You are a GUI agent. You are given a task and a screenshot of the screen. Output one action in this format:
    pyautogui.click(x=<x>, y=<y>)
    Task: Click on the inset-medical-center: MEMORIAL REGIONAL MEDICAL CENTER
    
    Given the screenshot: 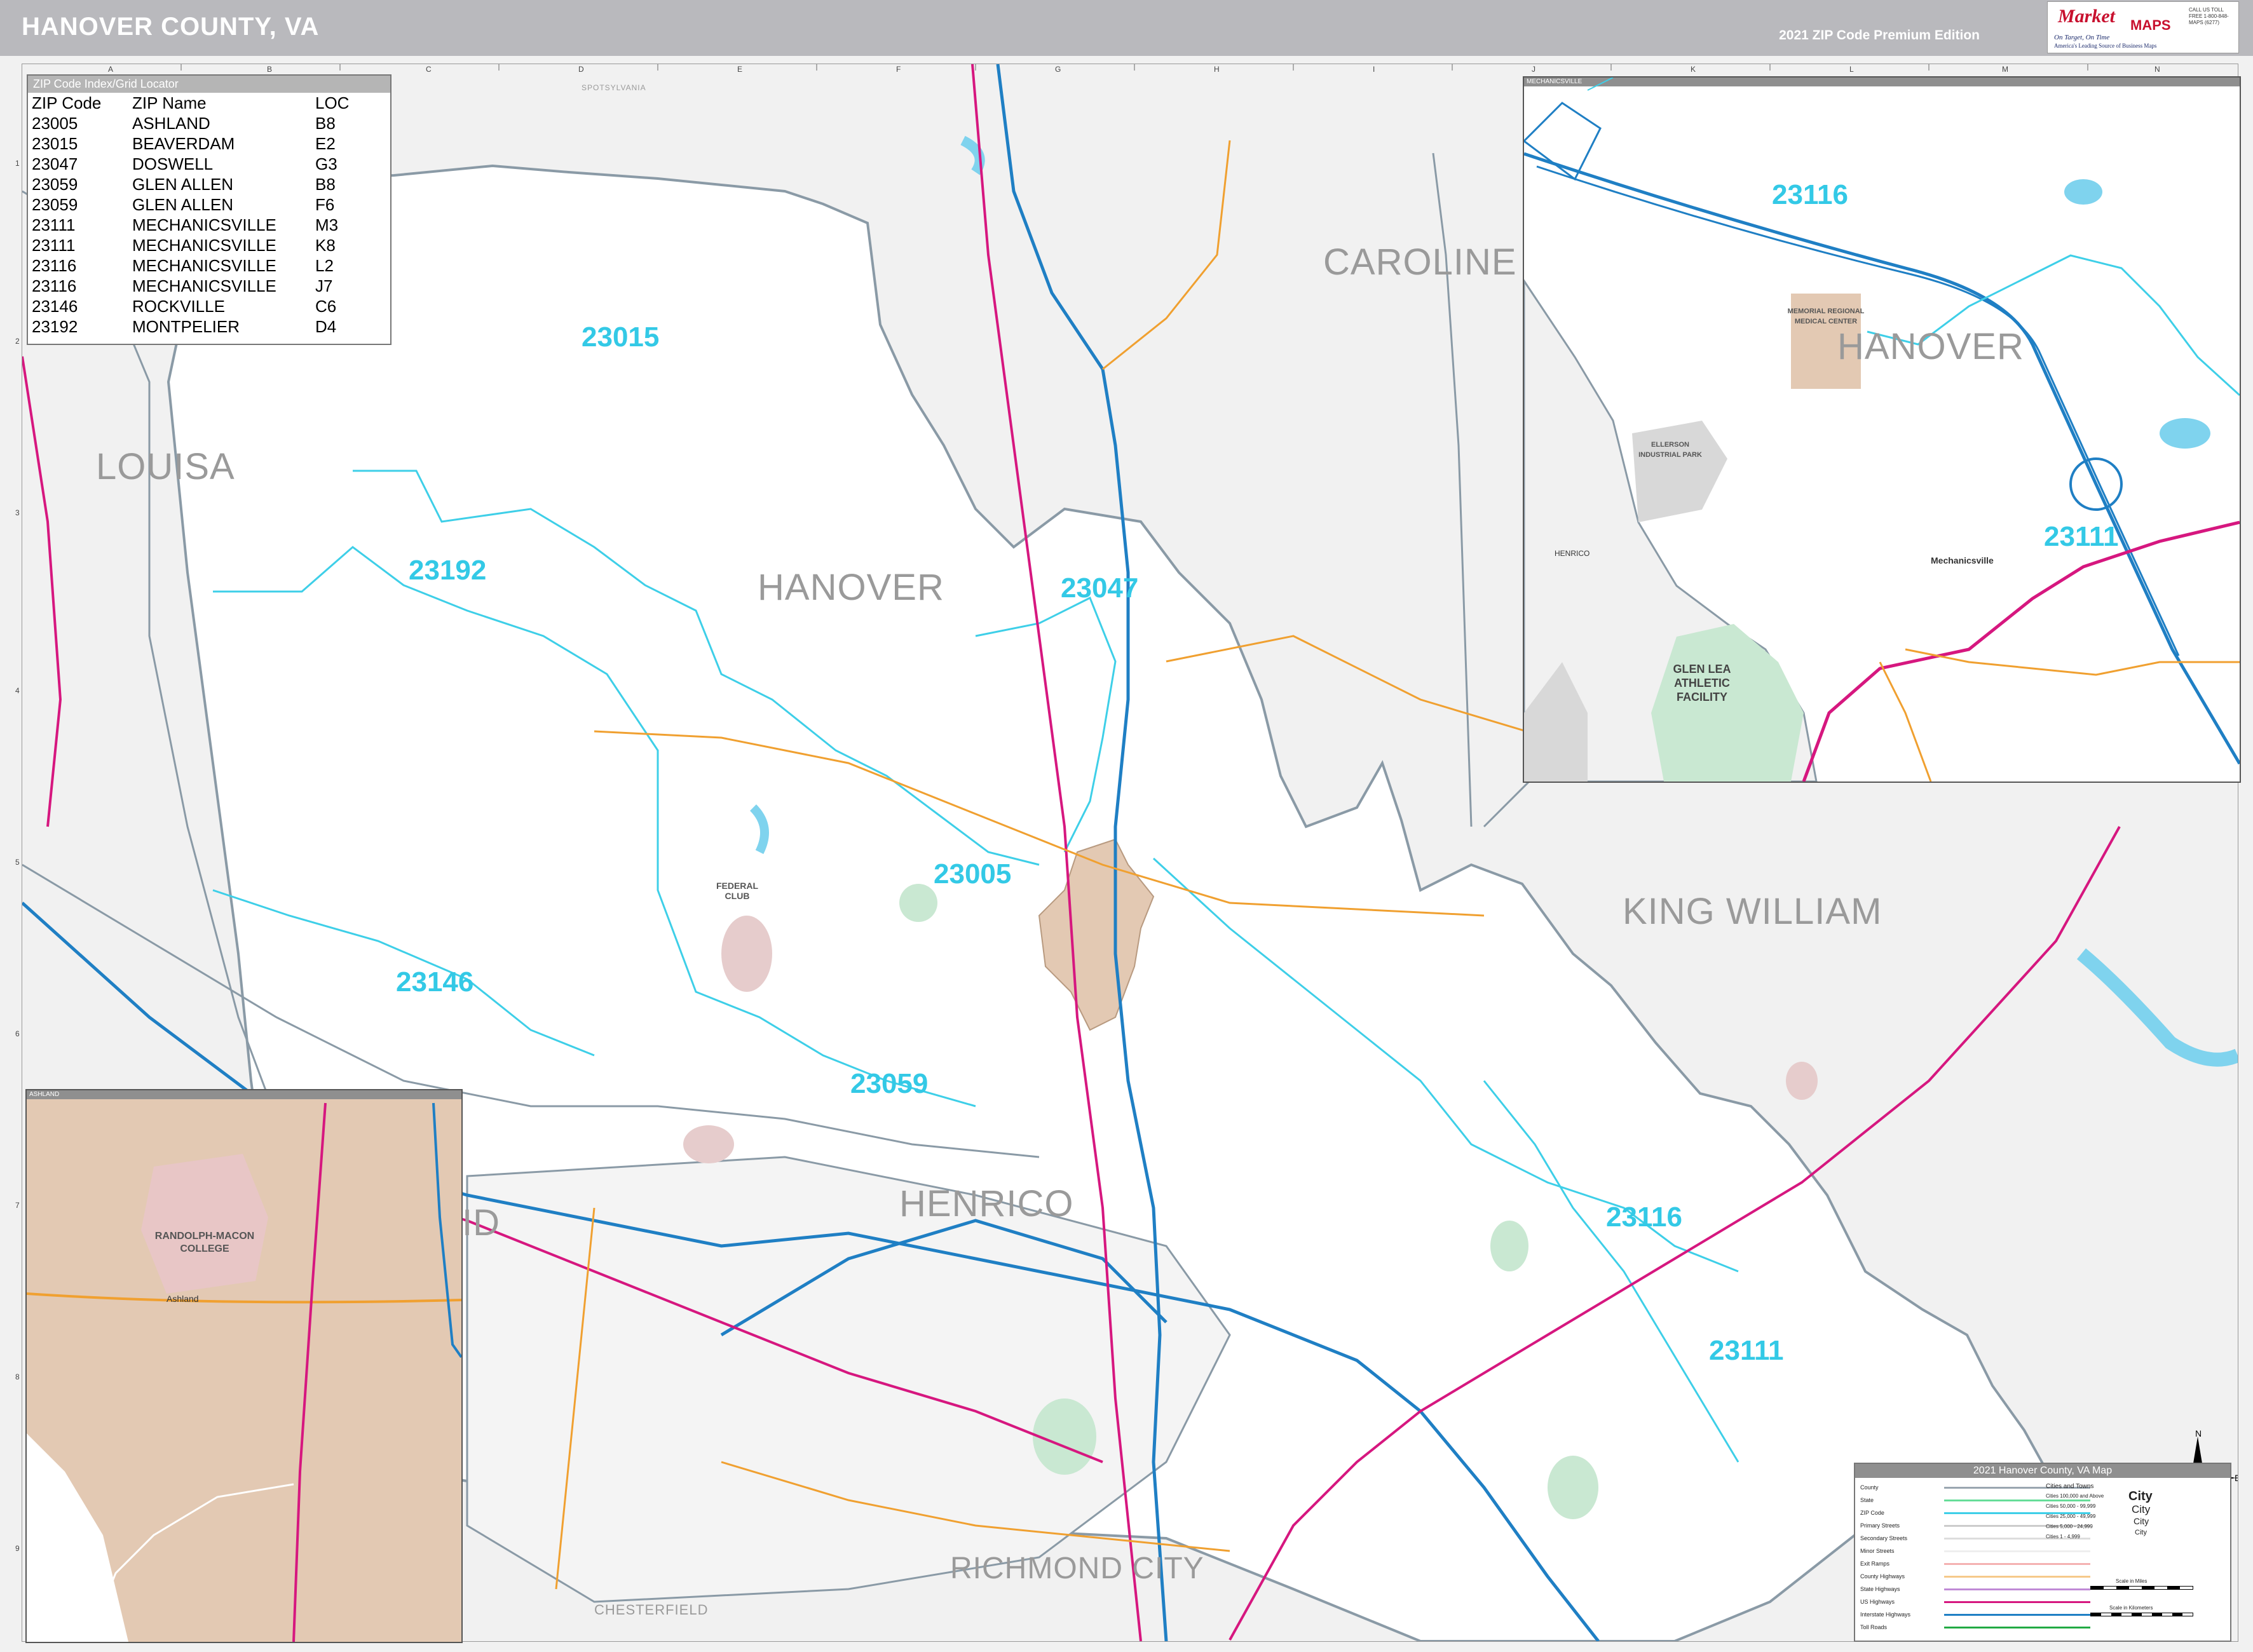 What is the action you would take?
    pyautogui.click(x=1826, y=317)
    